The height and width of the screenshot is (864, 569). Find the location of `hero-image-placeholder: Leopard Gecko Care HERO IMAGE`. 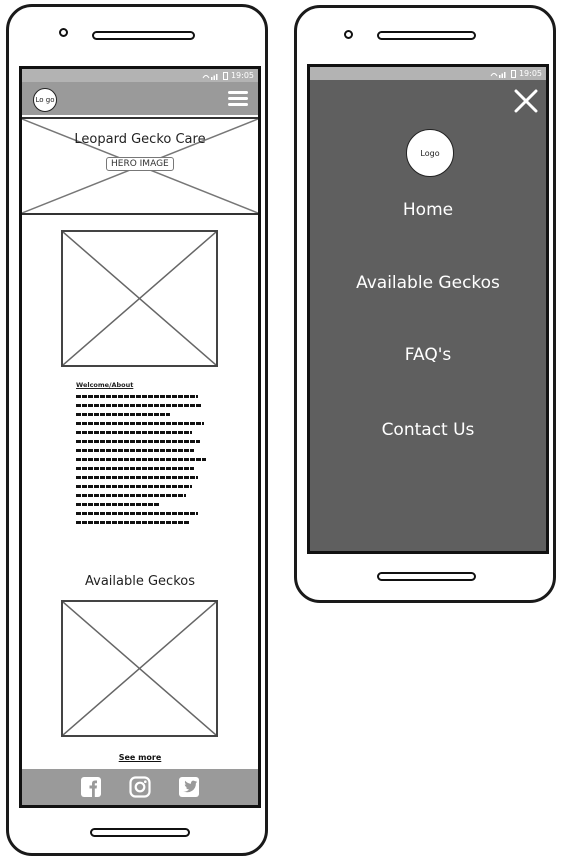

hero-image-placeholder: Leopard Gecko Care HERO IMAGE is located at coordinates (140, 166).